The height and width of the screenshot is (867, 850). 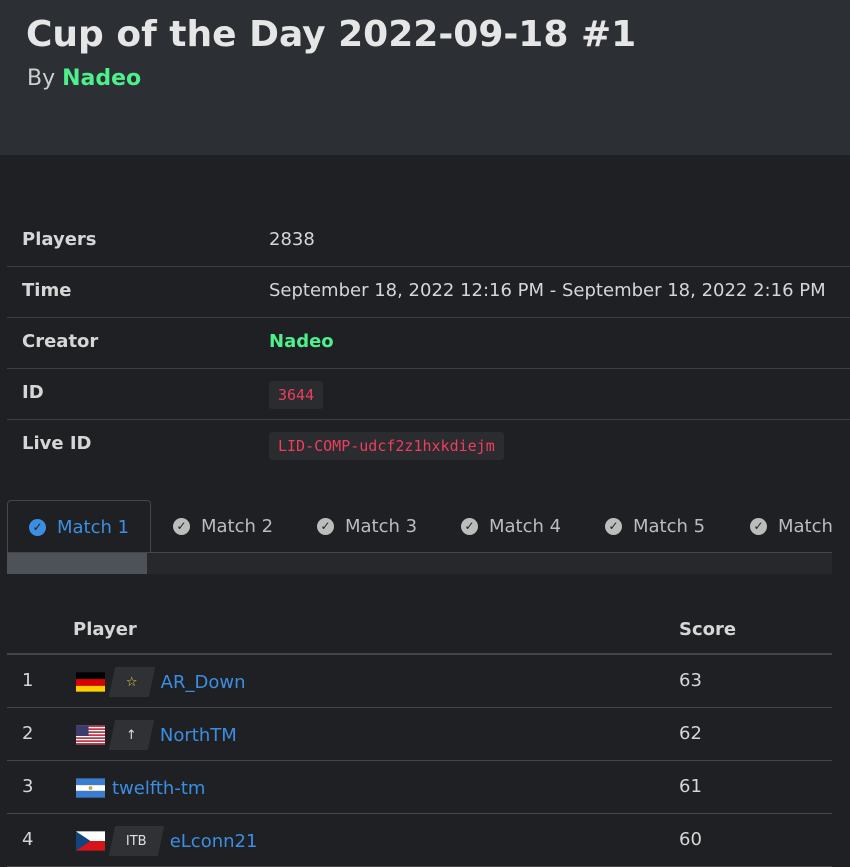 I want to click on tab-label: Match 5, so click(x=669, y=526).